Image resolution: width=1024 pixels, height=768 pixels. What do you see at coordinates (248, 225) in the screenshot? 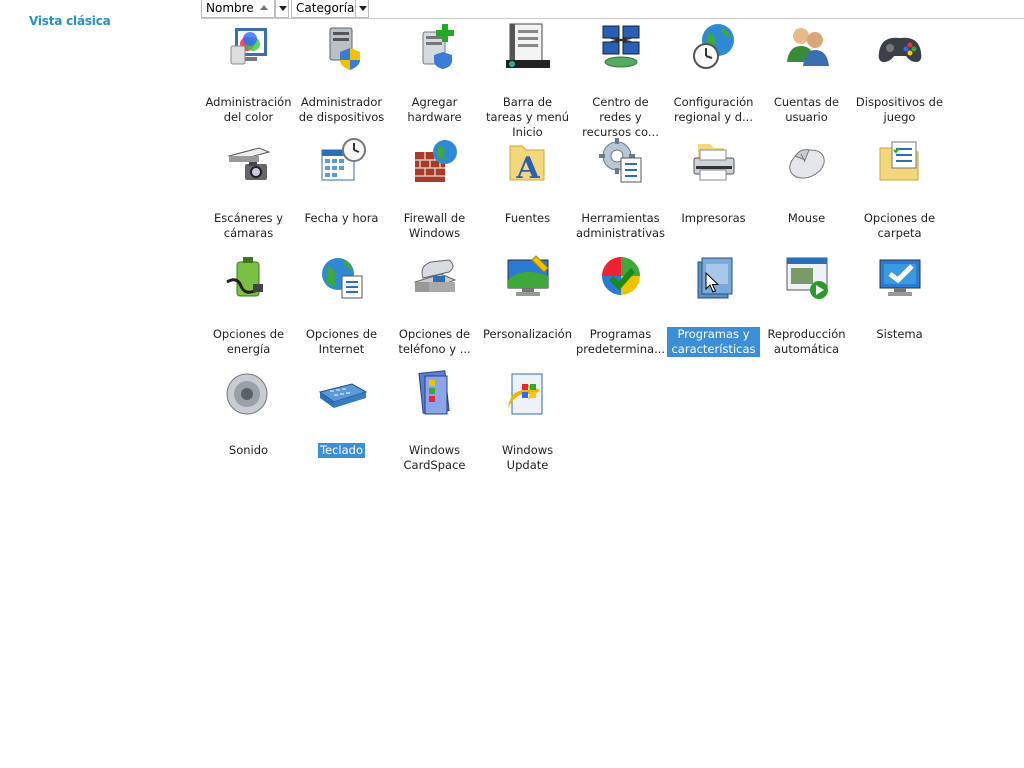
I see `control-panel-item-label: Escáneres y cámaras` at bounding box center [248, 225].